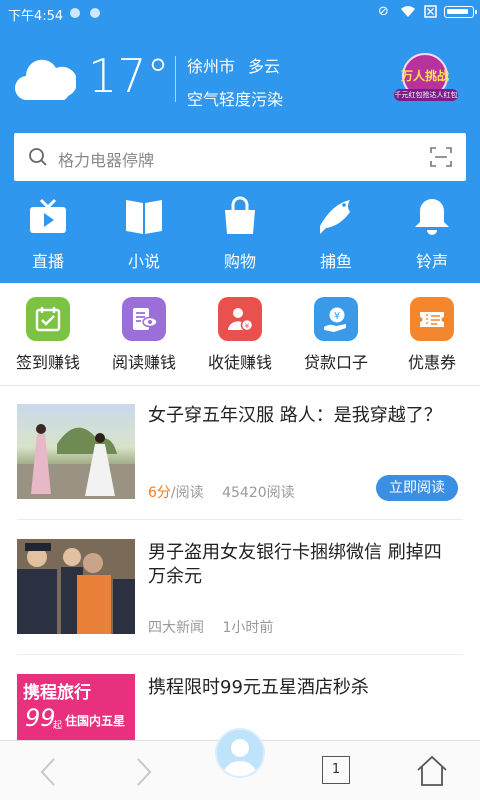  What do you see at coordinates (47, 362) in the screenshot?
I see `feature-label: 签到赚钱` at bounding box center [47, 362].